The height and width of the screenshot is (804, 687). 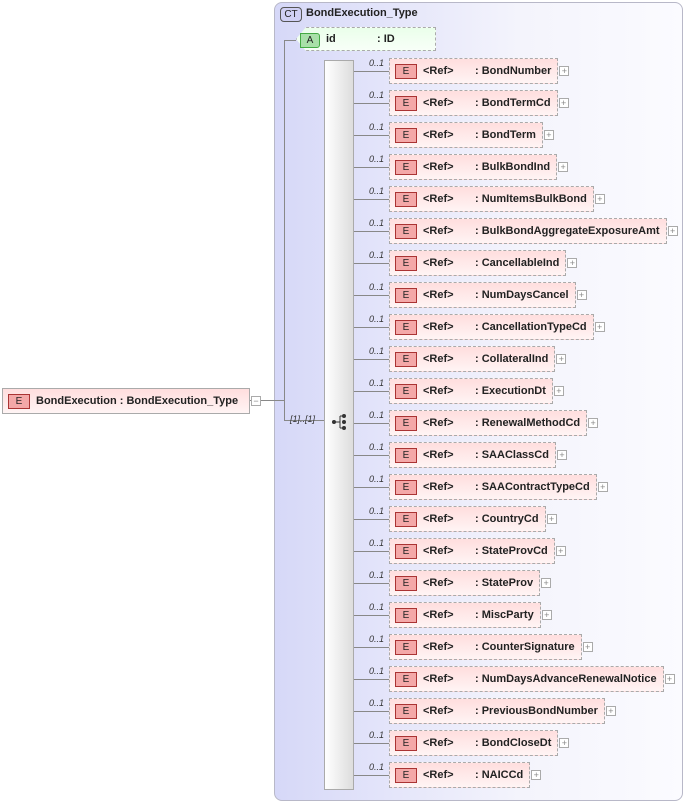 I want to click on element-box: E <Ref> : CountryCd, so click(x=467, y=519).